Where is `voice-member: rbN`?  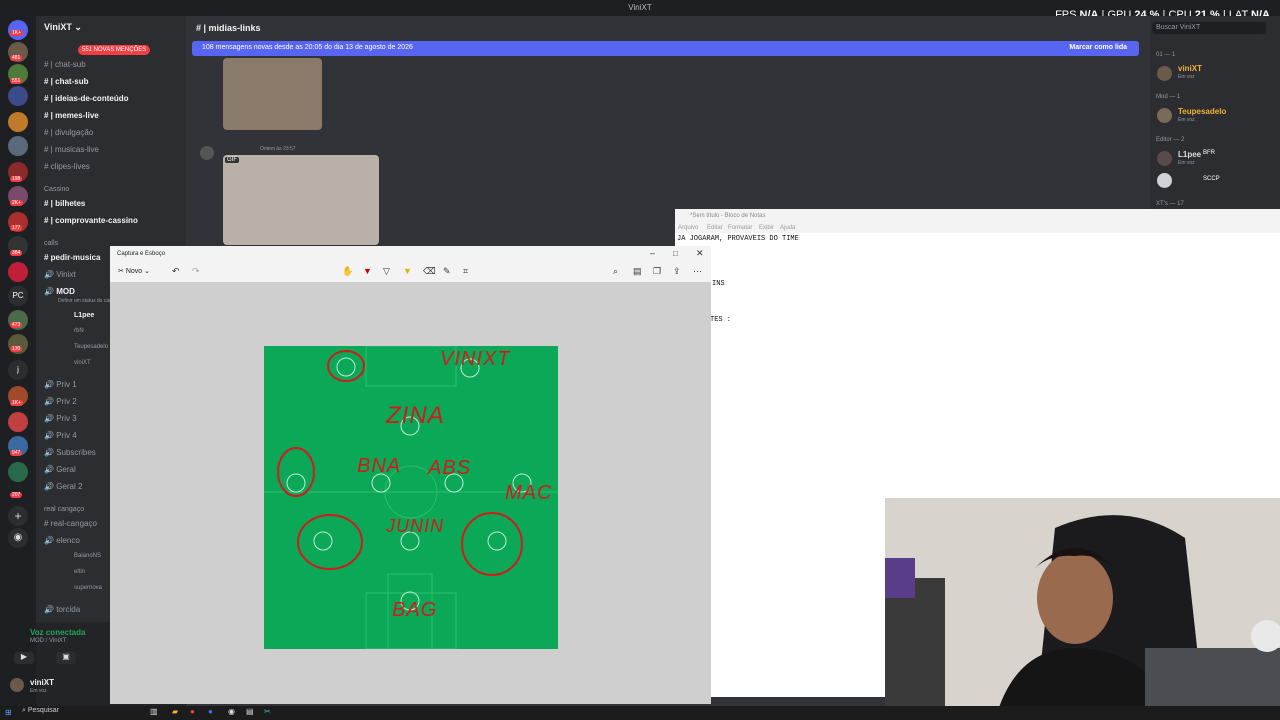 voice-member: rbN is located at coordinates (79, 331).